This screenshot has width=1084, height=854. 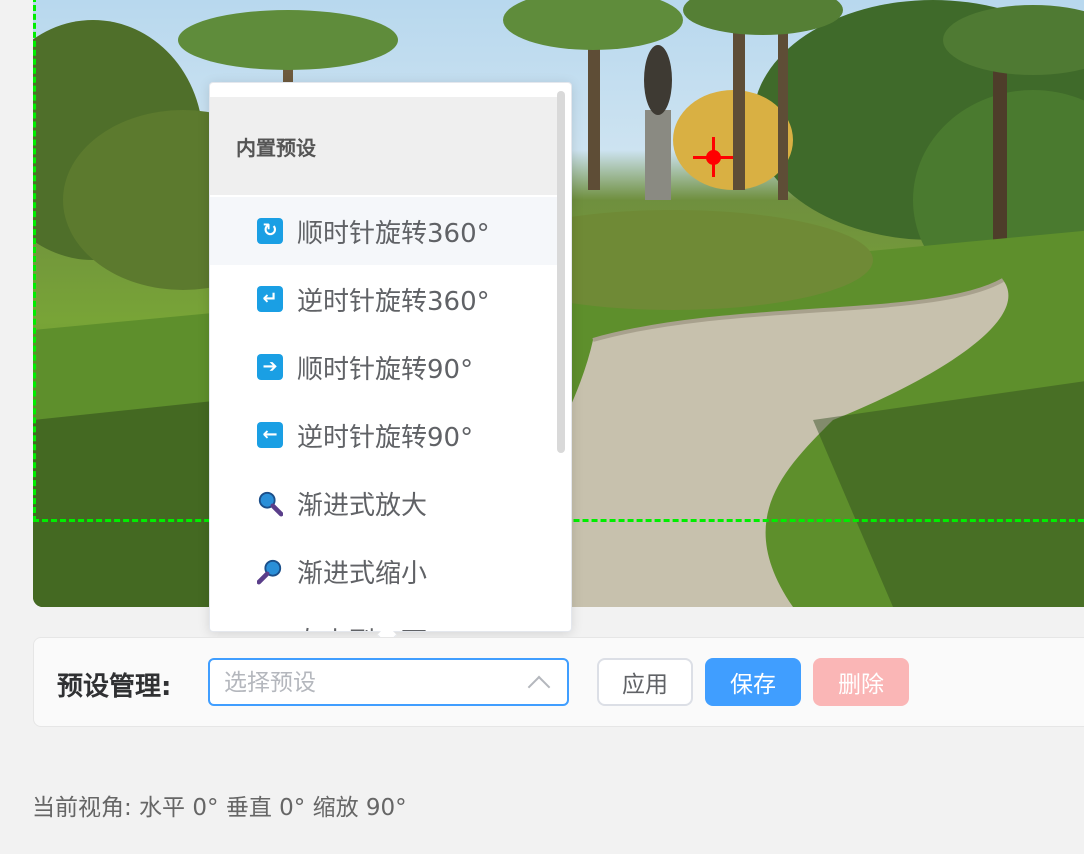 I want to click on crosshair-center-dot, so click(x=713, y=157).